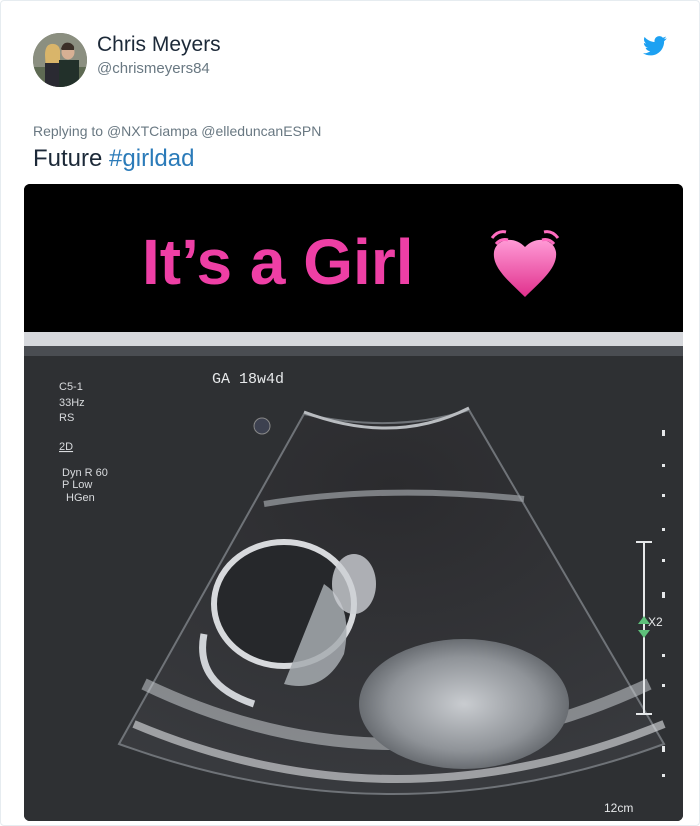 The image size is (700, 826). Describe the element at coordinates (152, 131) in the screenshot. I see `reply-mention-nxtciampa: @NXTCiampa` at that location.